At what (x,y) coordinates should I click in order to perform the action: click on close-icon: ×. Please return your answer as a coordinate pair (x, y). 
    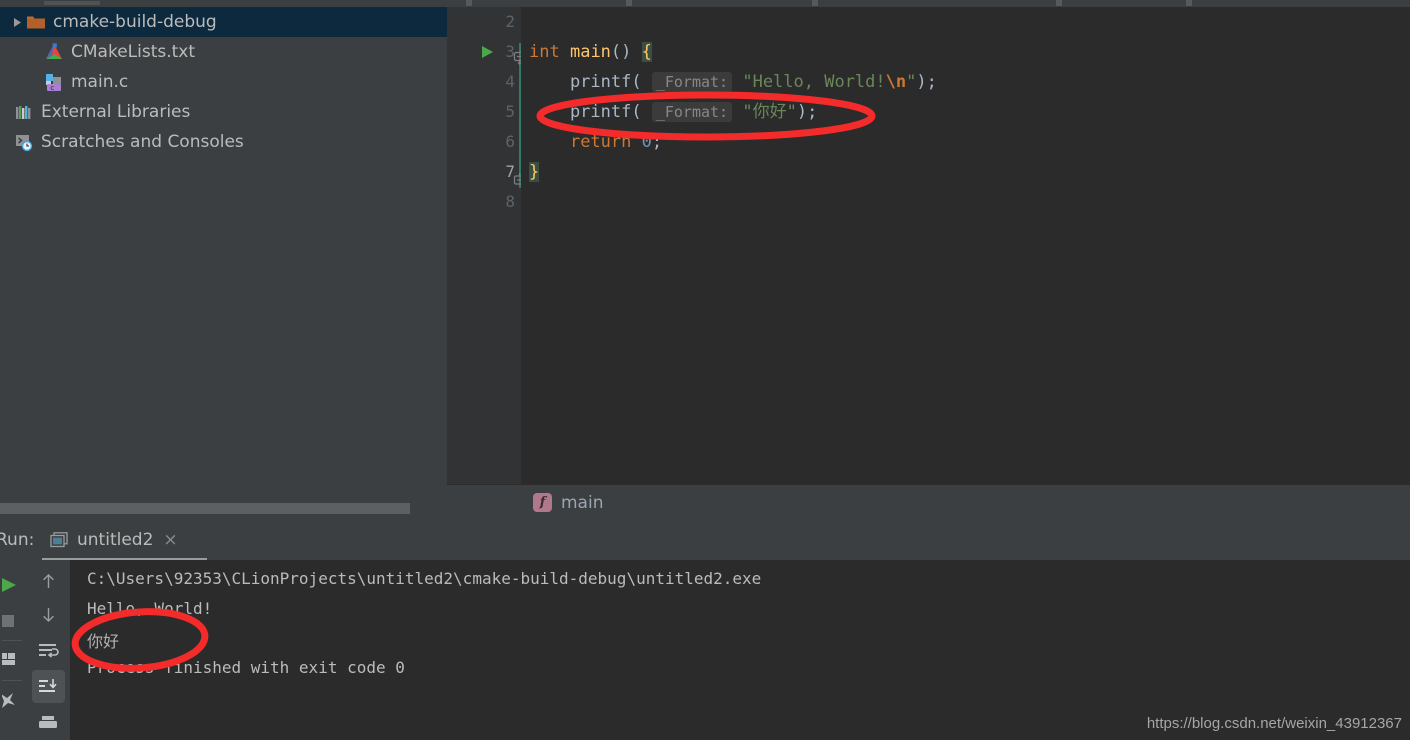
    Looking at the image, I should click on (170, 540).